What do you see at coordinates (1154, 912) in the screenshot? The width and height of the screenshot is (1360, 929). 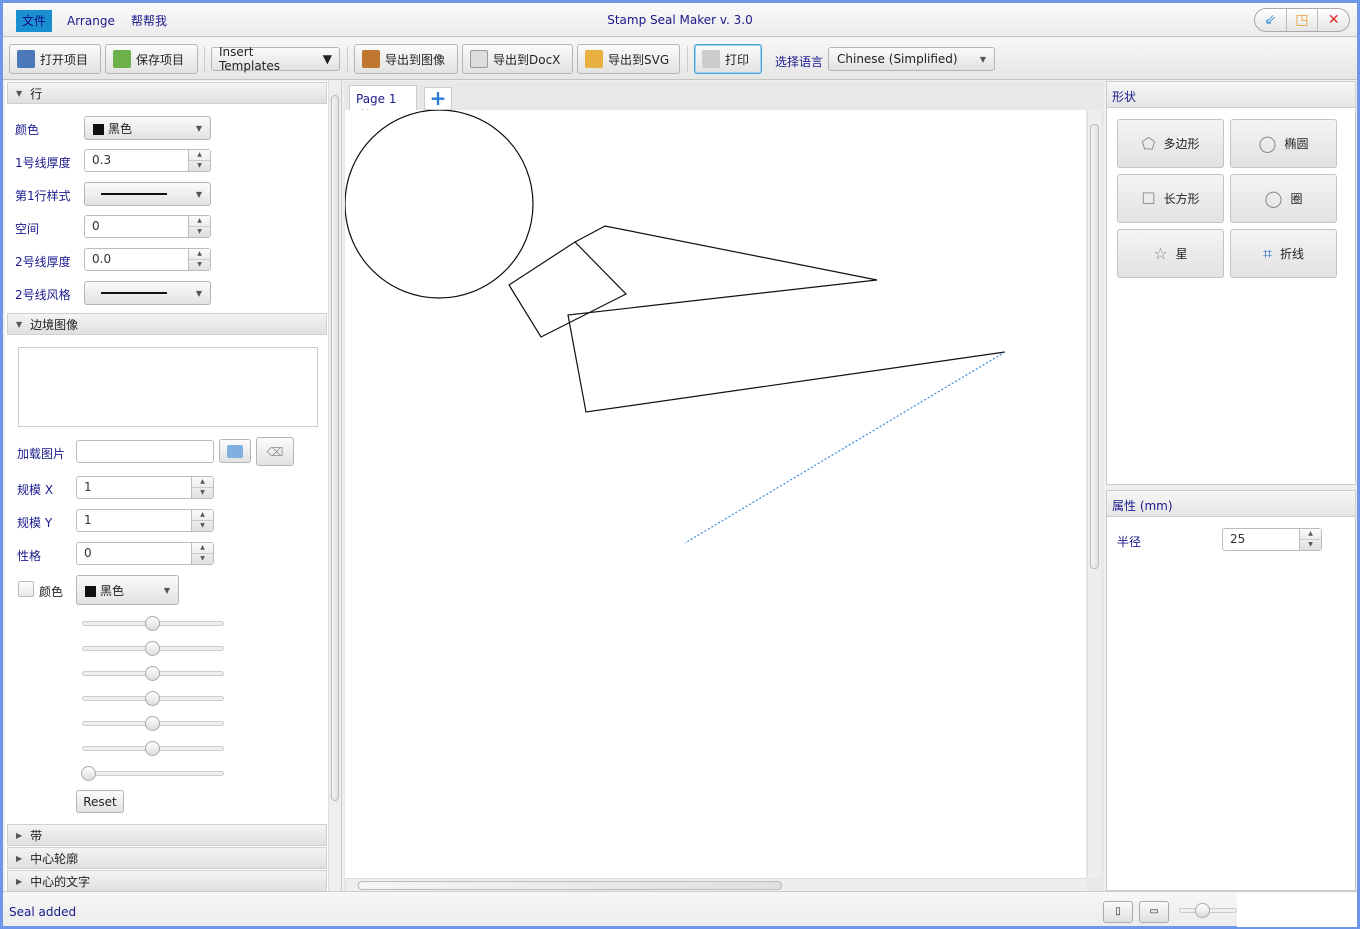 I see `fit-width-button: ▭` at bounding box center [1154, 912].